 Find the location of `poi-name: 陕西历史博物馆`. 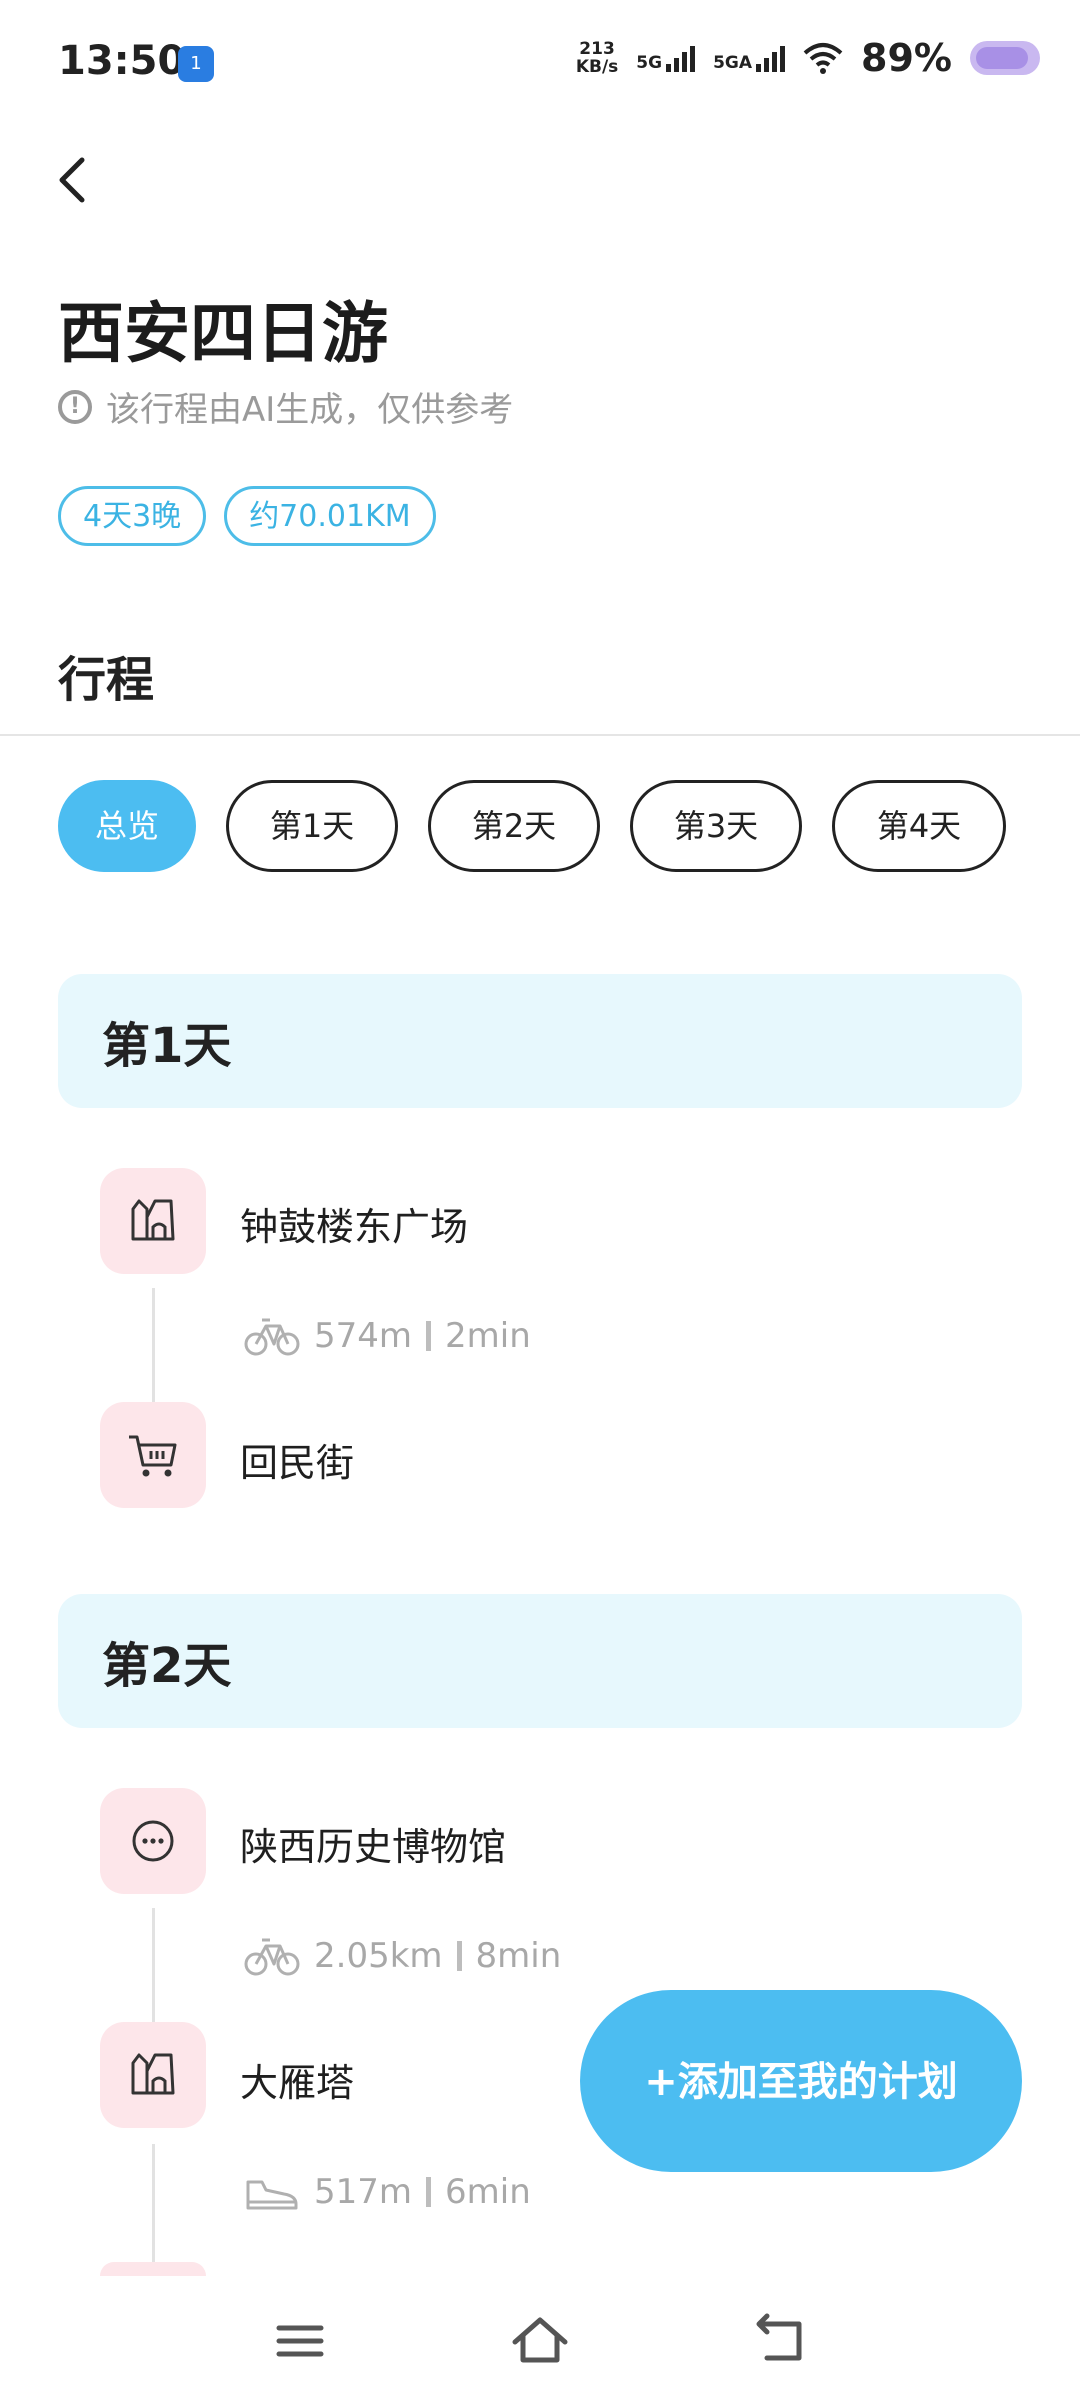

poi-name: 陕西历史博物馆 is located at coordinates (373, 1843).